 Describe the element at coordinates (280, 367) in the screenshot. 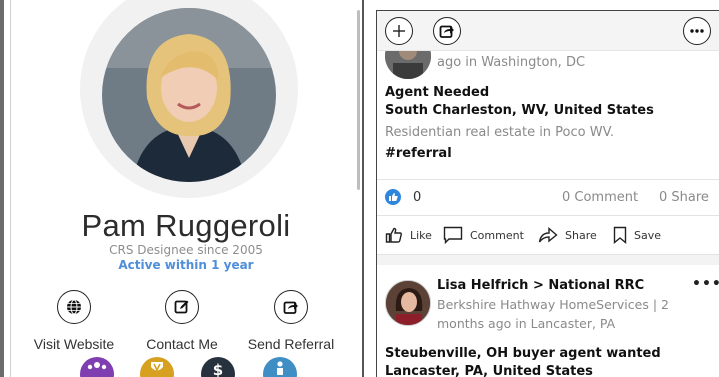

I see `podium-person-icon` at that location.